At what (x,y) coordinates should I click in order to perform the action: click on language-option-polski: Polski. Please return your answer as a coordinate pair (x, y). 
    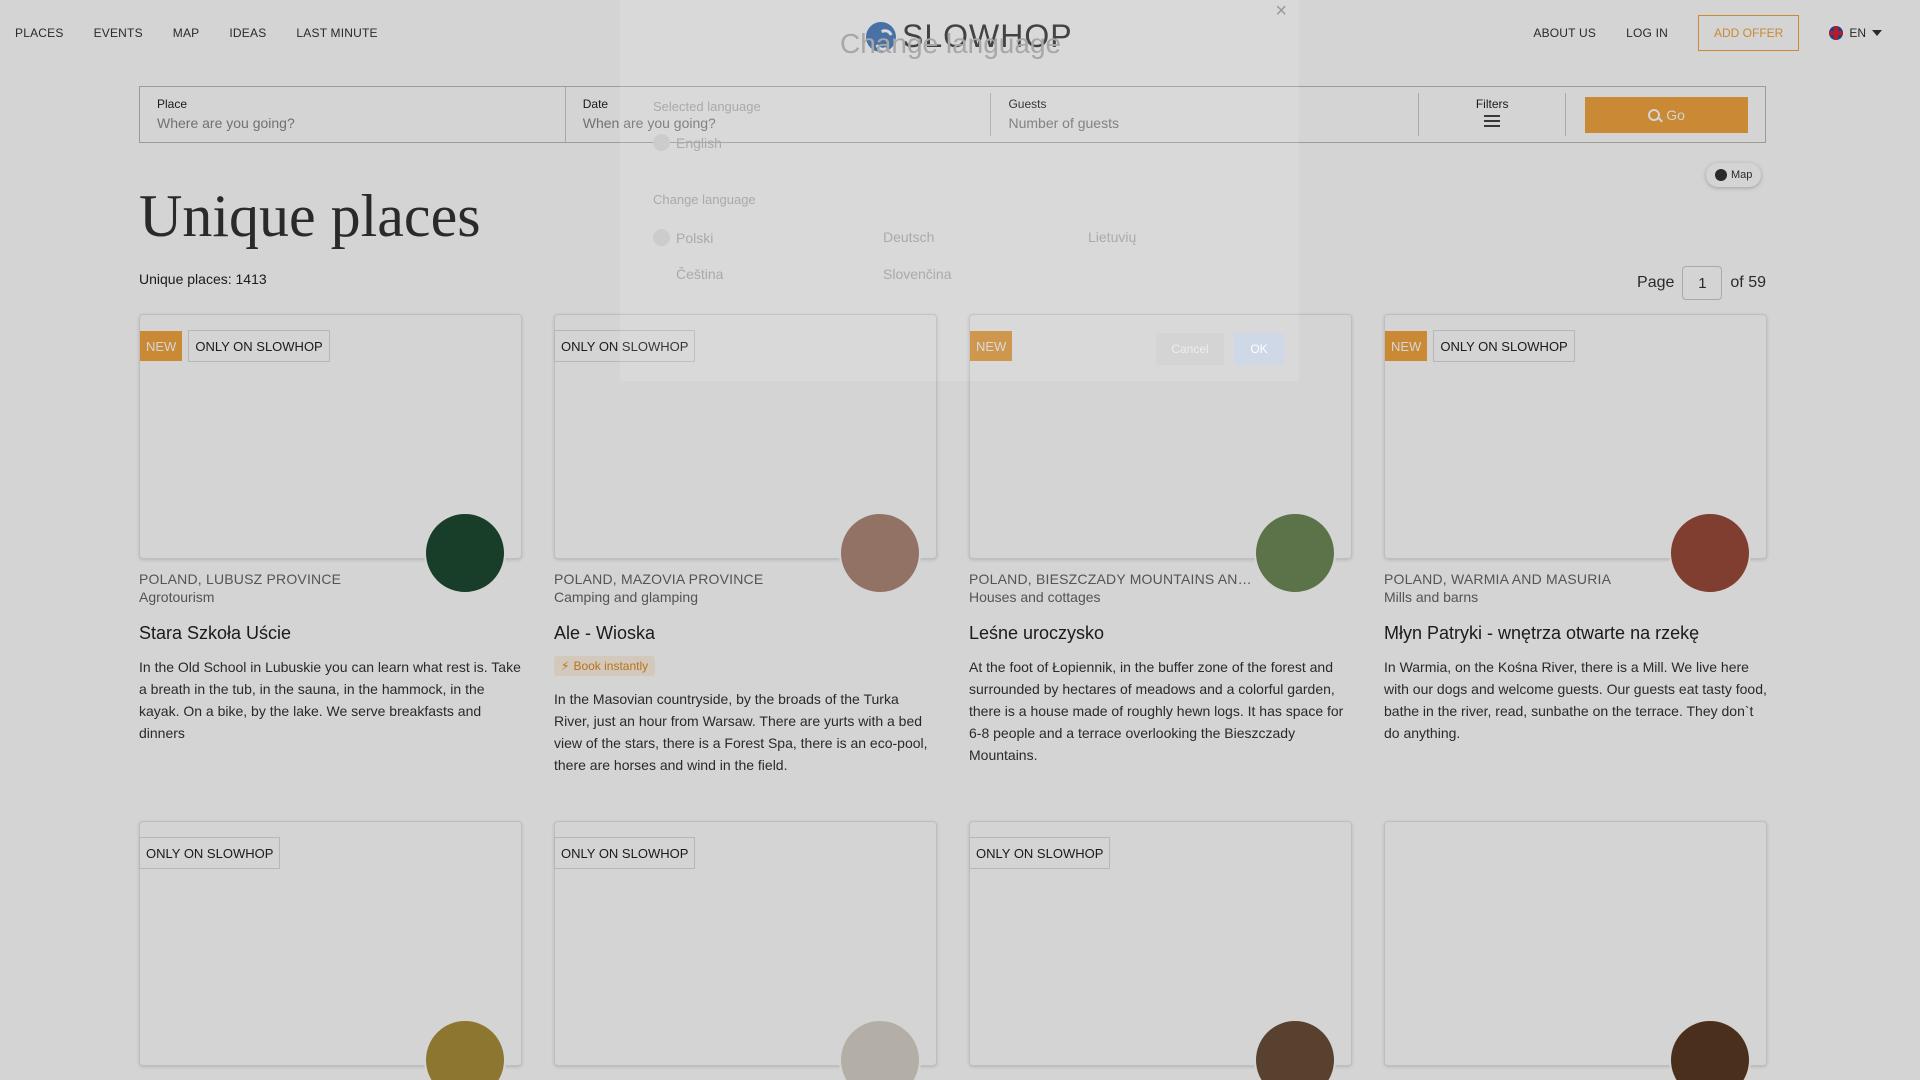
    Looking at the image, I should click on (683, 237).